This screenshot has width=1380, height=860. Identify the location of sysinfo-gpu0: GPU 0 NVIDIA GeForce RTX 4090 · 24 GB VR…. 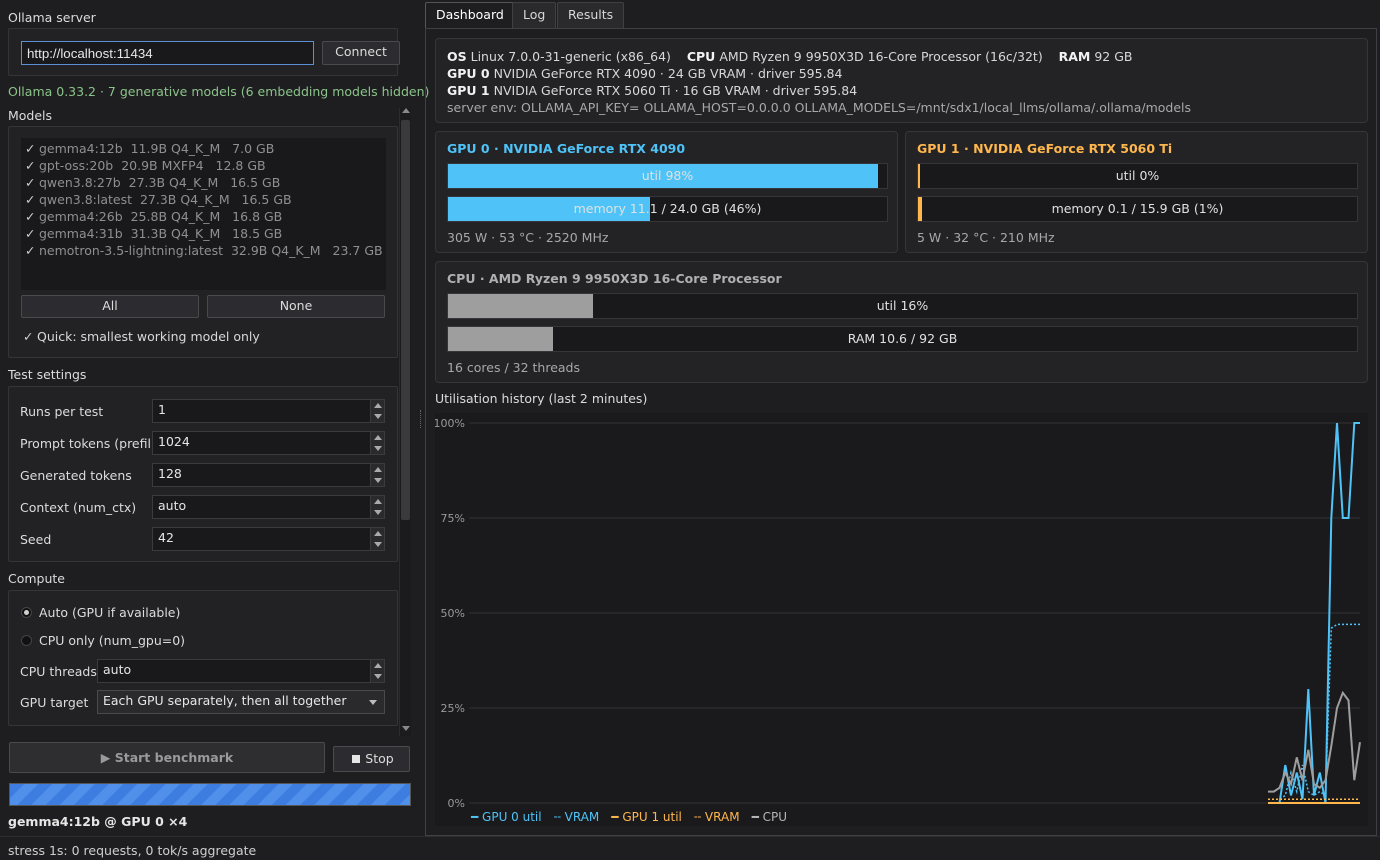
(645, 73).